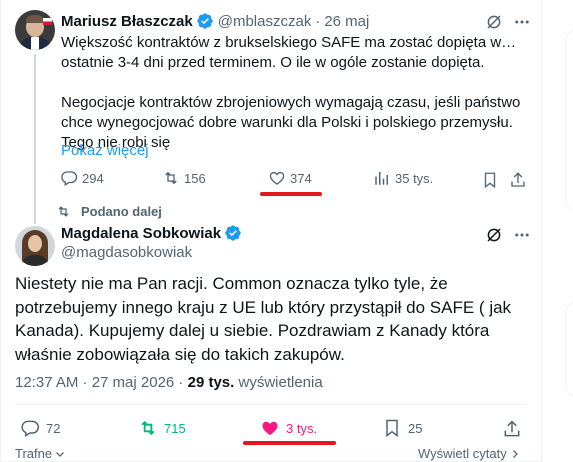  Describe the element at coordinates (141, 233) in the screenshot. I see `author-name: Magdalena Sobkowiak` at that location.